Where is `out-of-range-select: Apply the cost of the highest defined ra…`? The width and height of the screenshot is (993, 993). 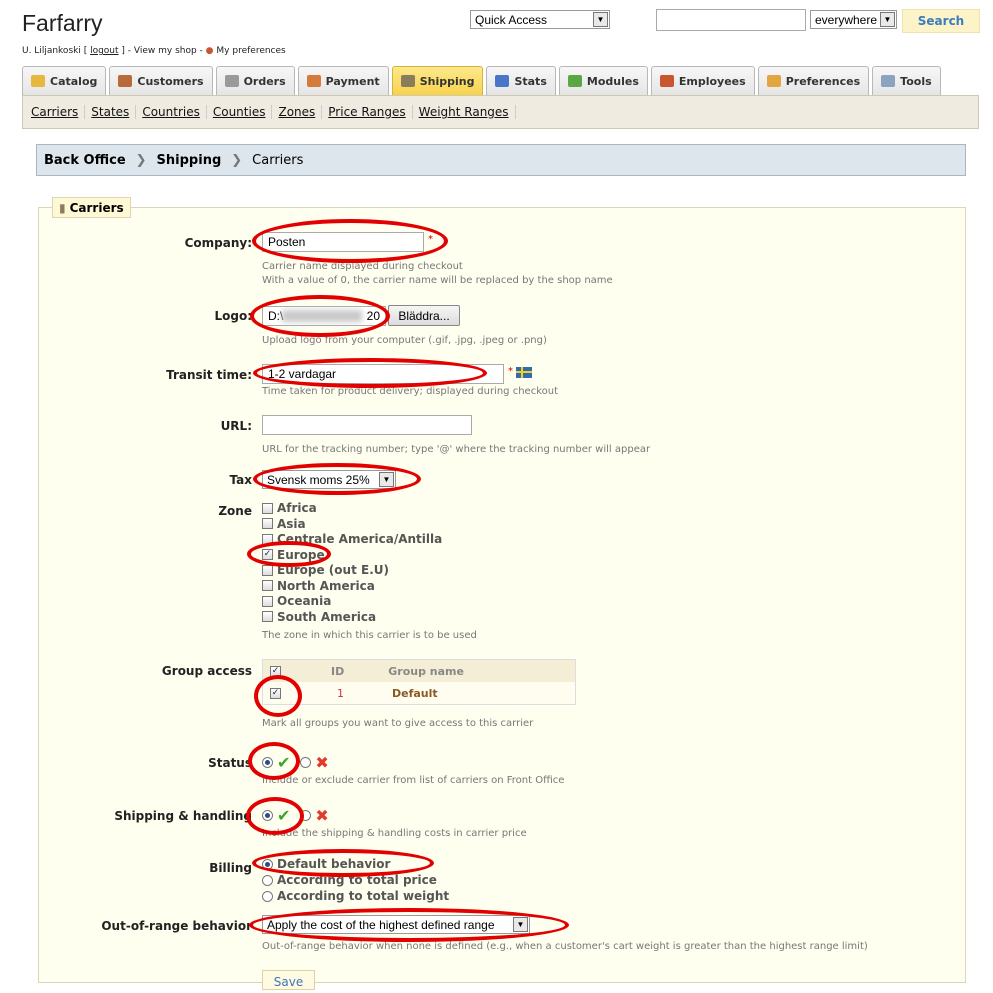
out-of-range-select: Apply the cost of the highest defined ra… is located at coordinates (396, 924).